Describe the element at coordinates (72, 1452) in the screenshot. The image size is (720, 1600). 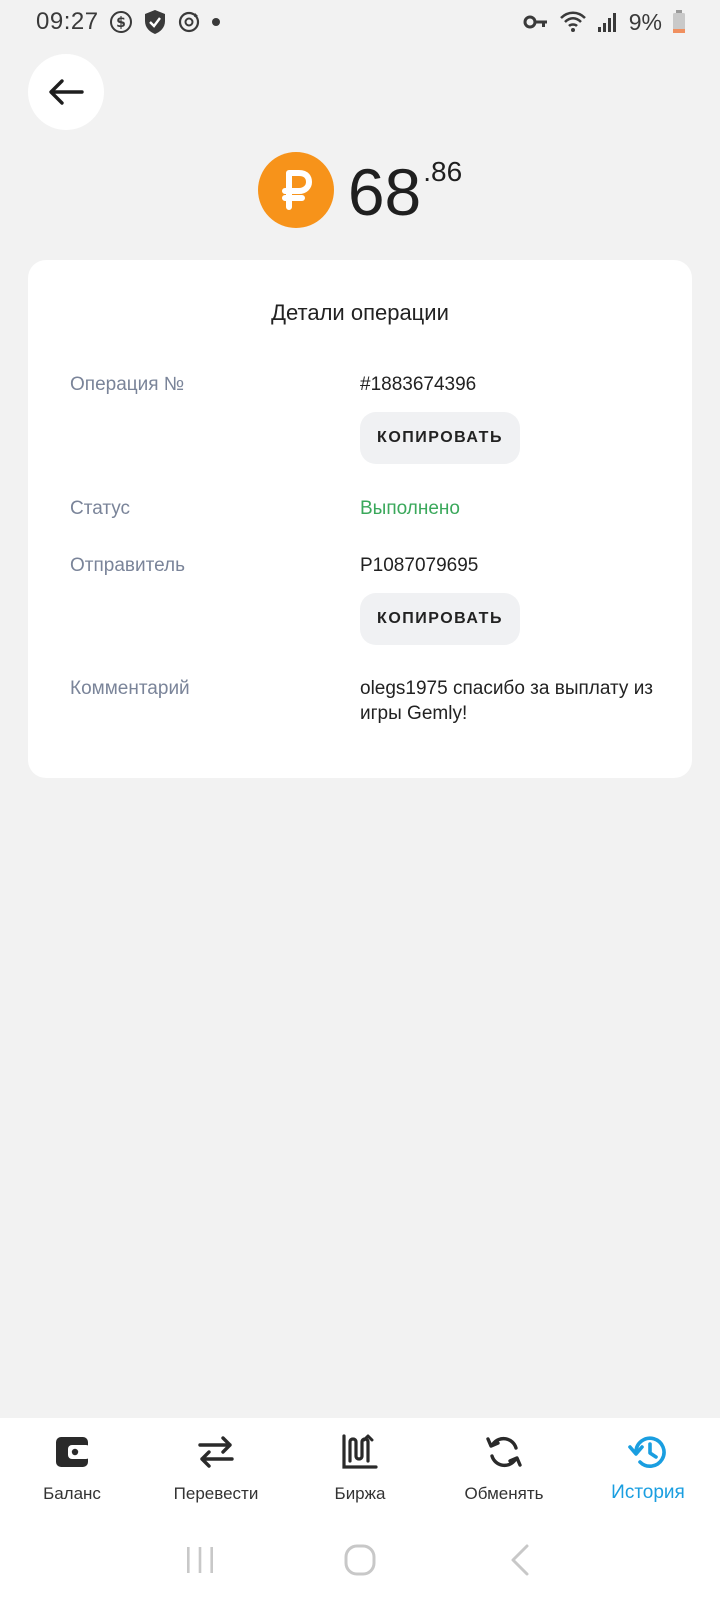
I see `wallet-icon` at that location.